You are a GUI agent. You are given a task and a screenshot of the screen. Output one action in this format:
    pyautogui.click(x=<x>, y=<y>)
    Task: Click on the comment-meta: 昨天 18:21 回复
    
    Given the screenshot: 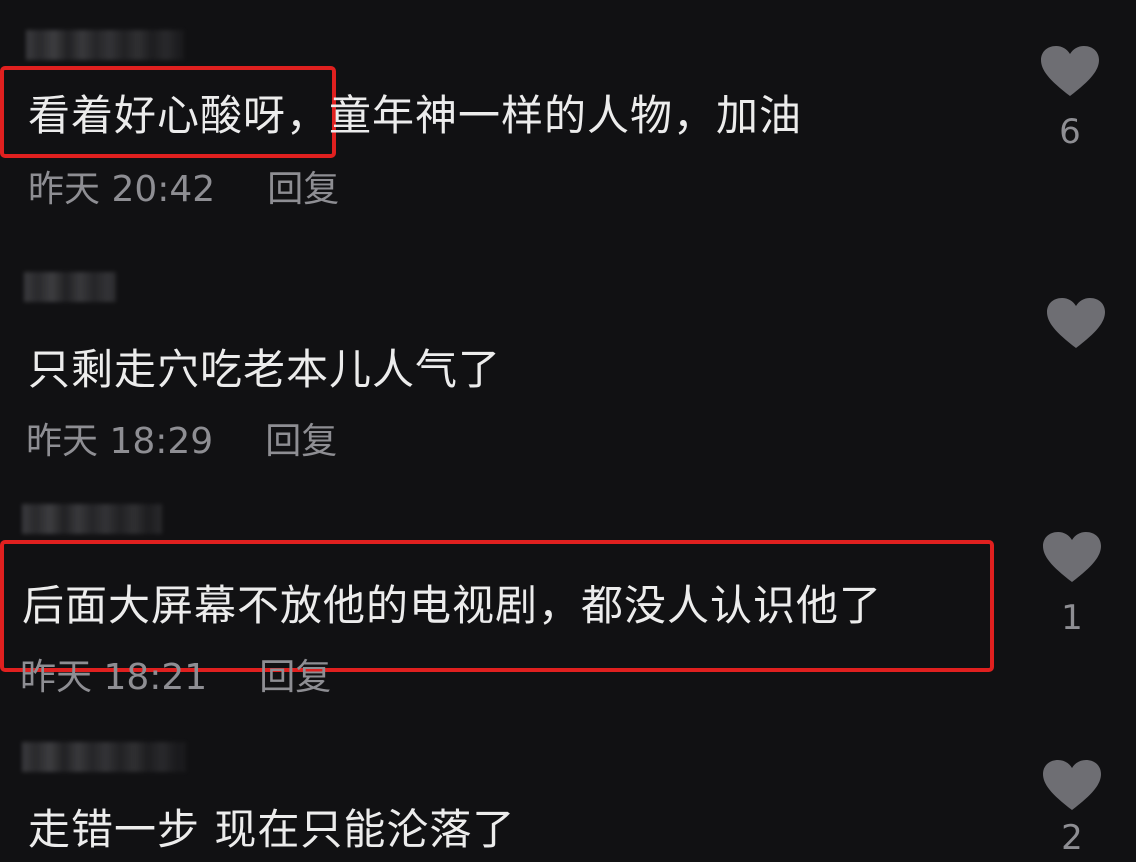 What is the action you would take?
    pyautogui.click(x=175, y=678)
    